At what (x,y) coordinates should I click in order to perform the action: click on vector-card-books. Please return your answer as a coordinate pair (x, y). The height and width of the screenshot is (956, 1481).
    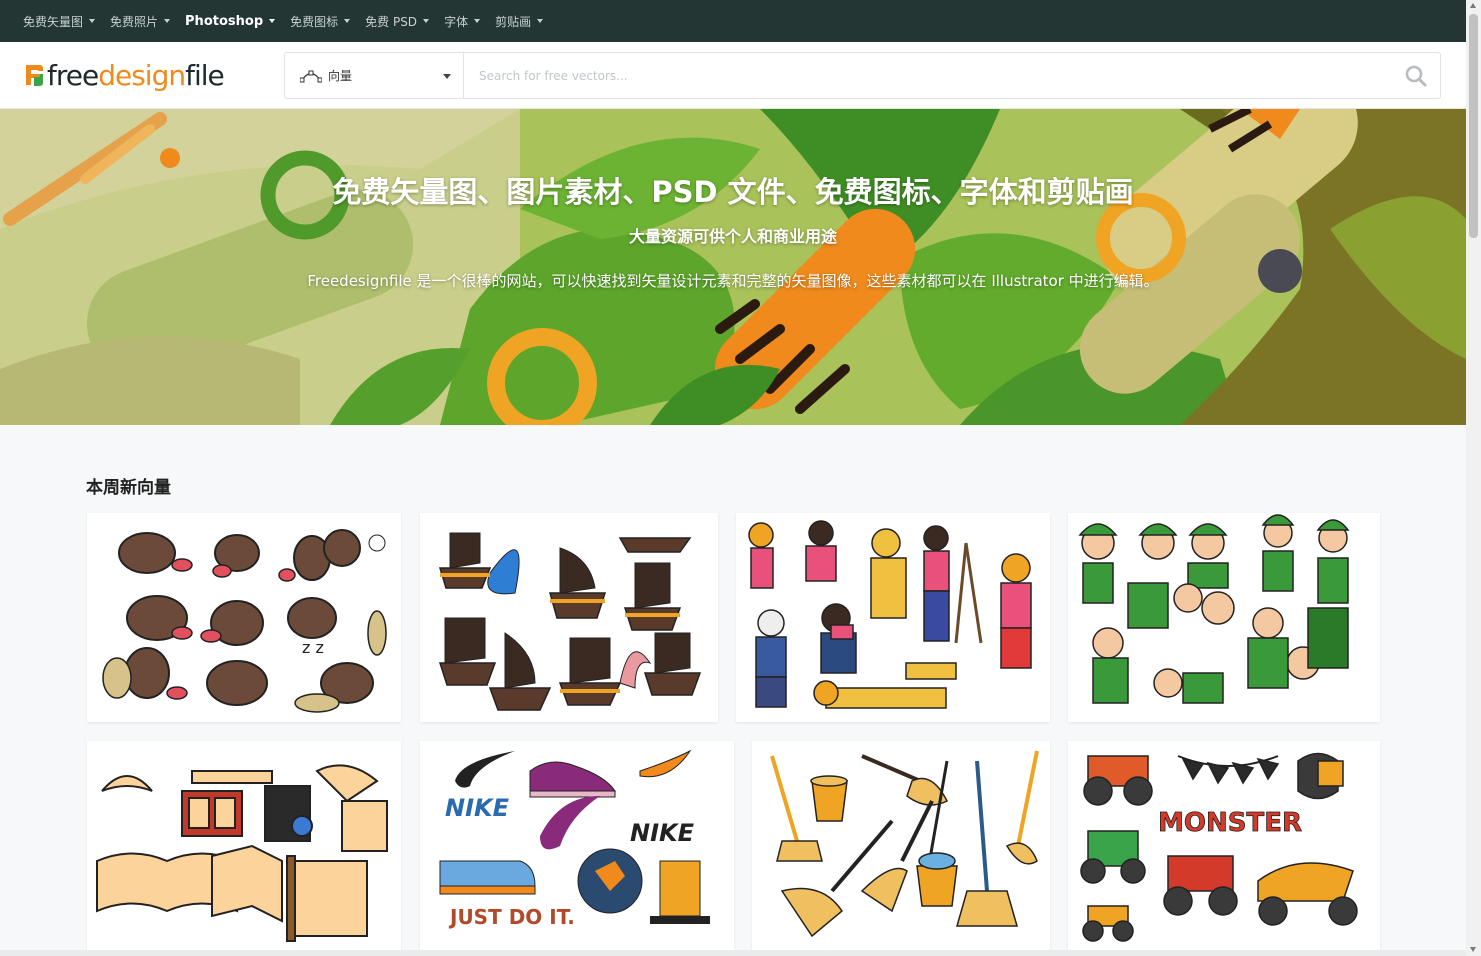
    Looking at the image, I should click on (244, 845).